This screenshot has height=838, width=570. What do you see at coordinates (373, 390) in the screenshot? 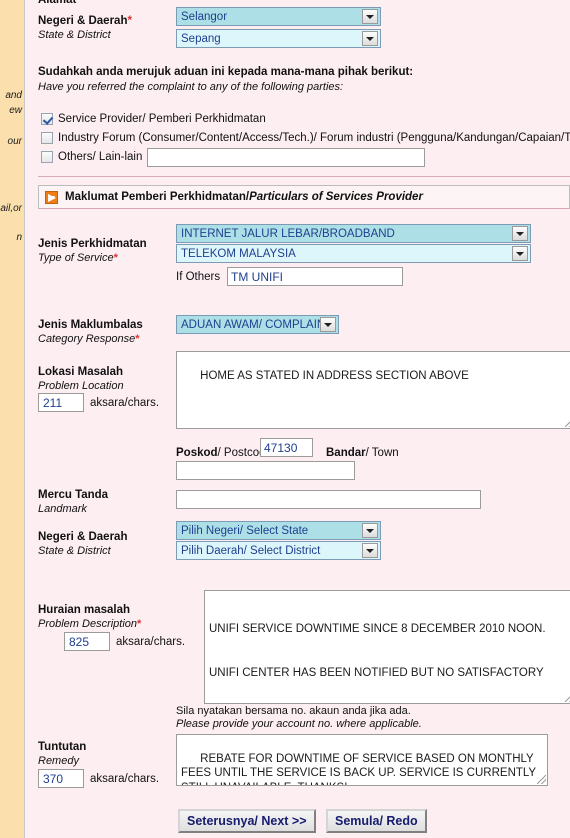
I see `problem-location-textarea: HOME AS STATED IN ADDRESS SECTION ABOVE` at bounding box center [373, 390].